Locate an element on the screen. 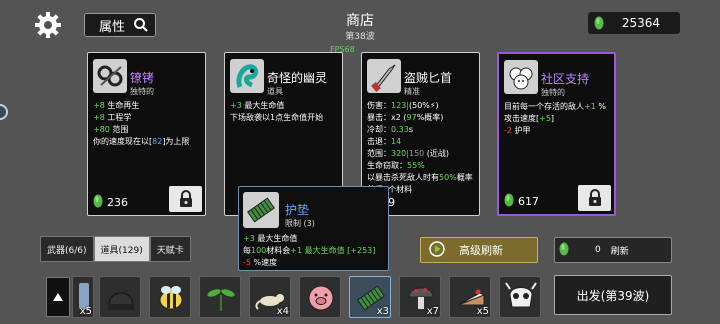 Image resolution: width=720 pixels, height=324 pixels. inventory-slot: x4 is located at coordinates (270, 297).